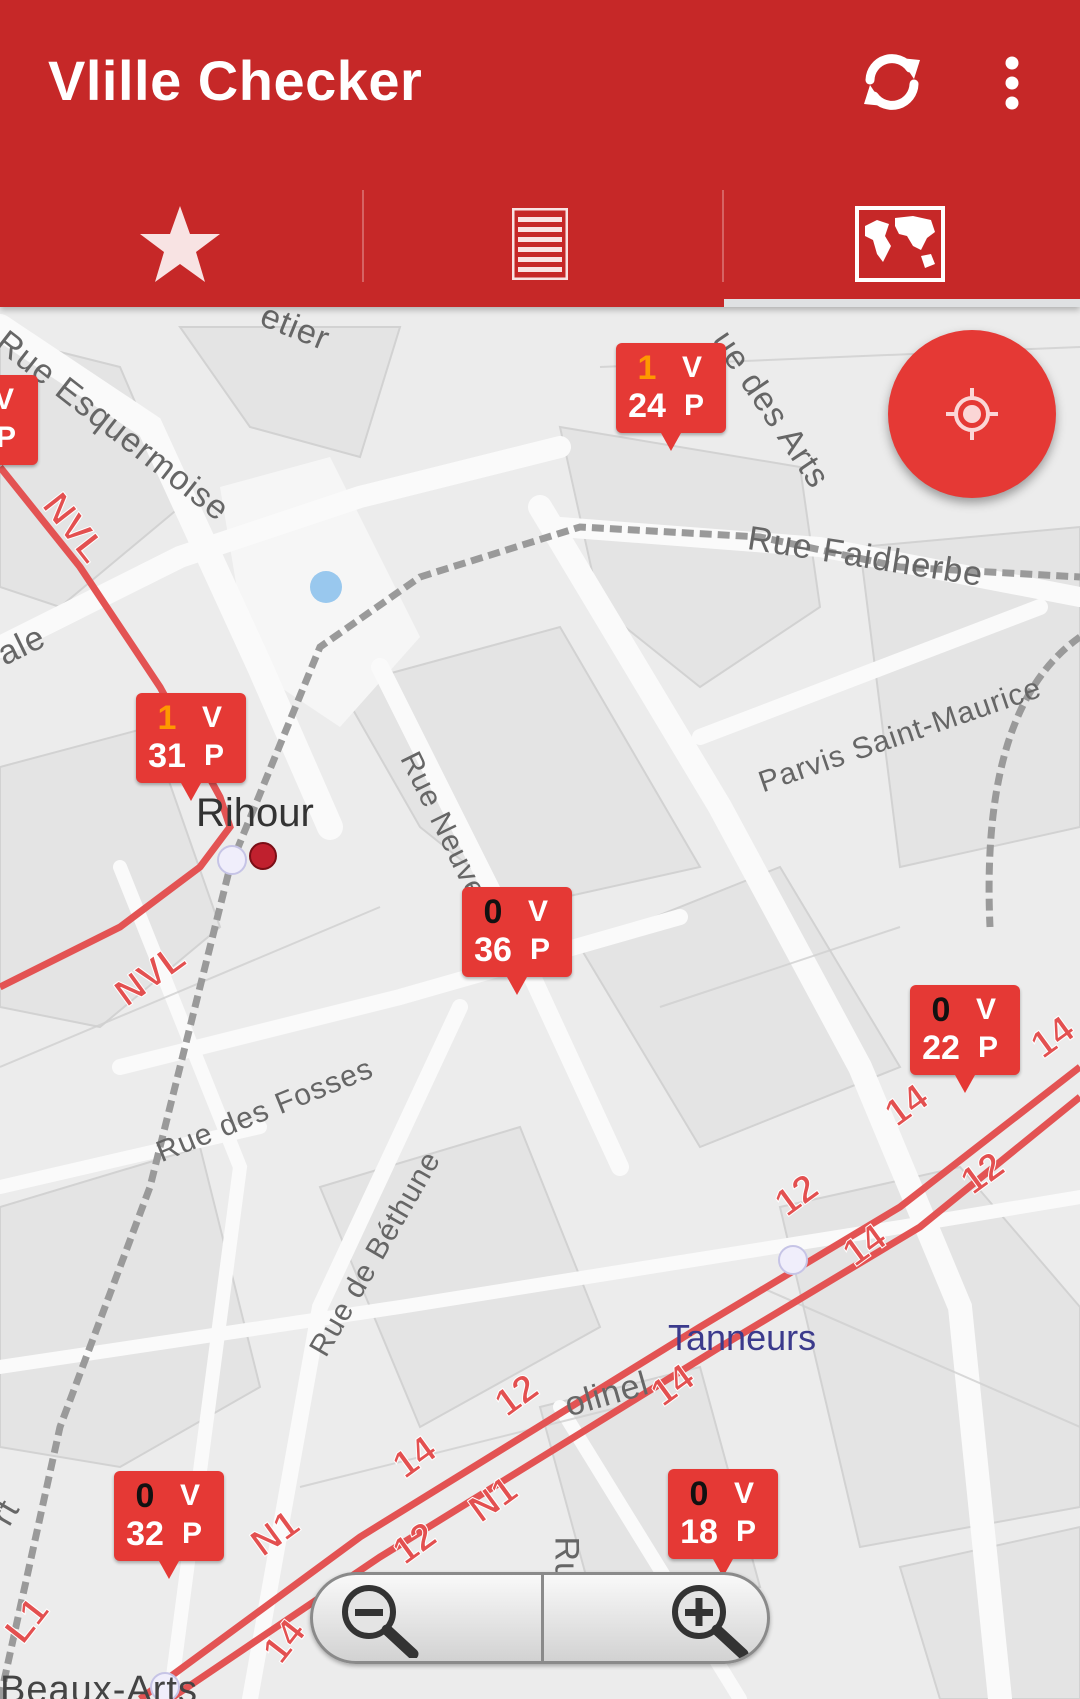  What do you see at coordinates (235, 80) in the screenshot?
I see `app-title: Vlille Checker` at bounding box center [235, 80].